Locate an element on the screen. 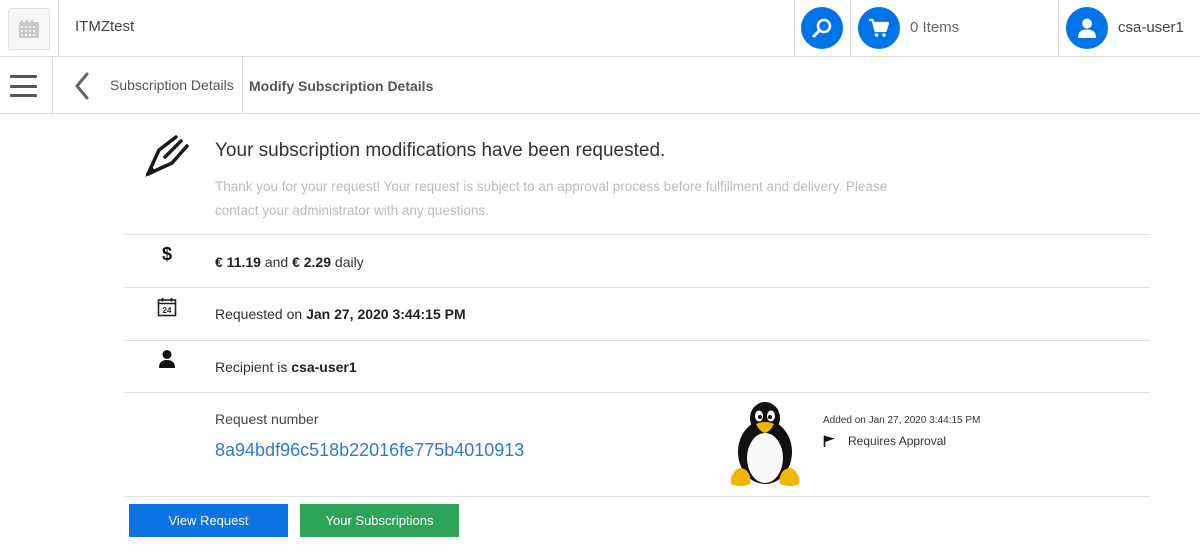 The image size is (1200, 554). cart-items-count: 0 Items is located at coordinates (934, 27).